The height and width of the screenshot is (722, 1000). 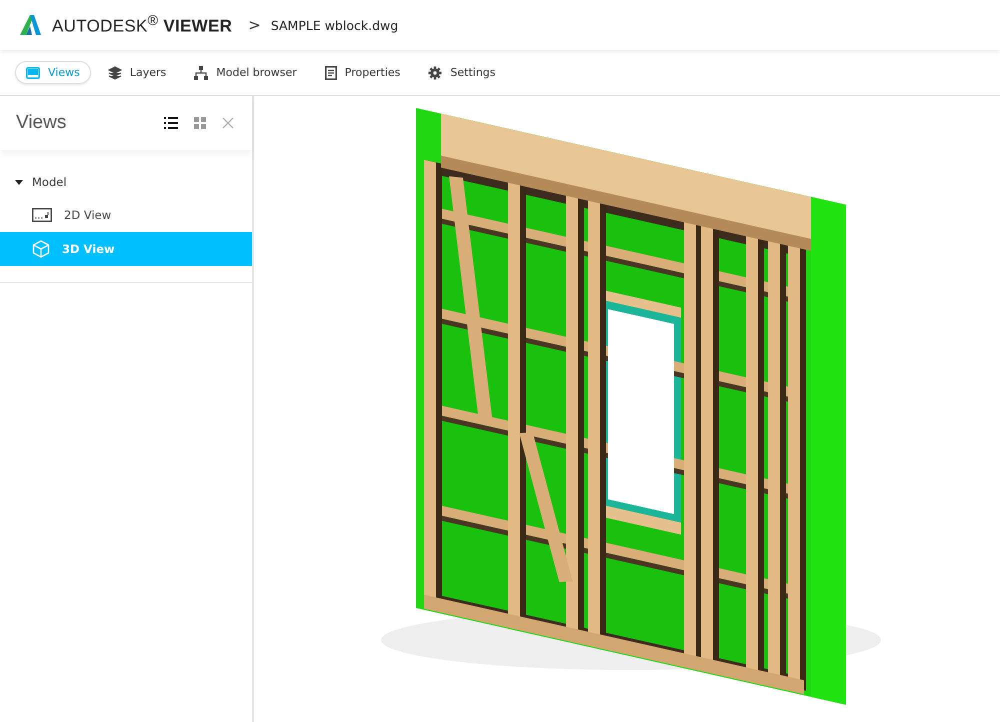 I want to click on close-button, so click(x=228, y=123).